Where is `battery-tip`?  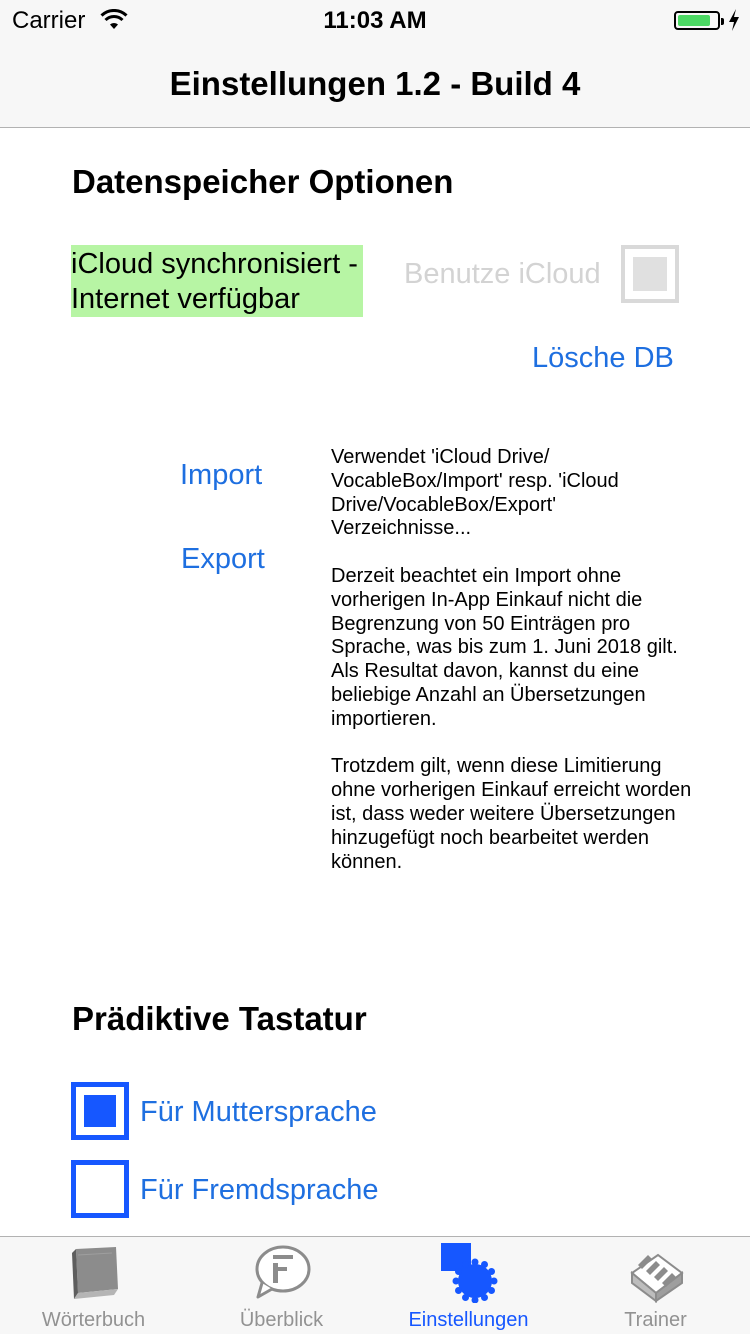
battery-tip is located at coordinates (722, 21).